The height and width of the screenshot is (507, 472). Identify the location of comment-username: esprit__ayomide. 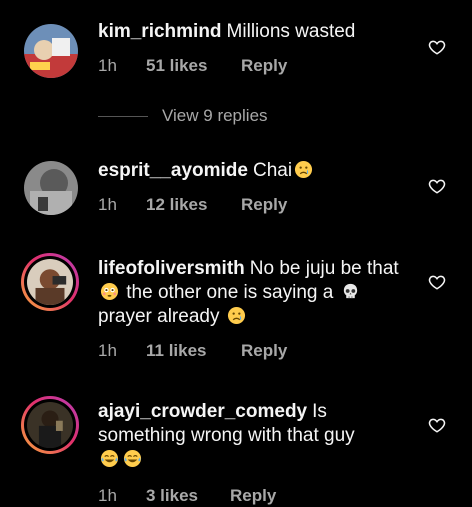
(173, 170).